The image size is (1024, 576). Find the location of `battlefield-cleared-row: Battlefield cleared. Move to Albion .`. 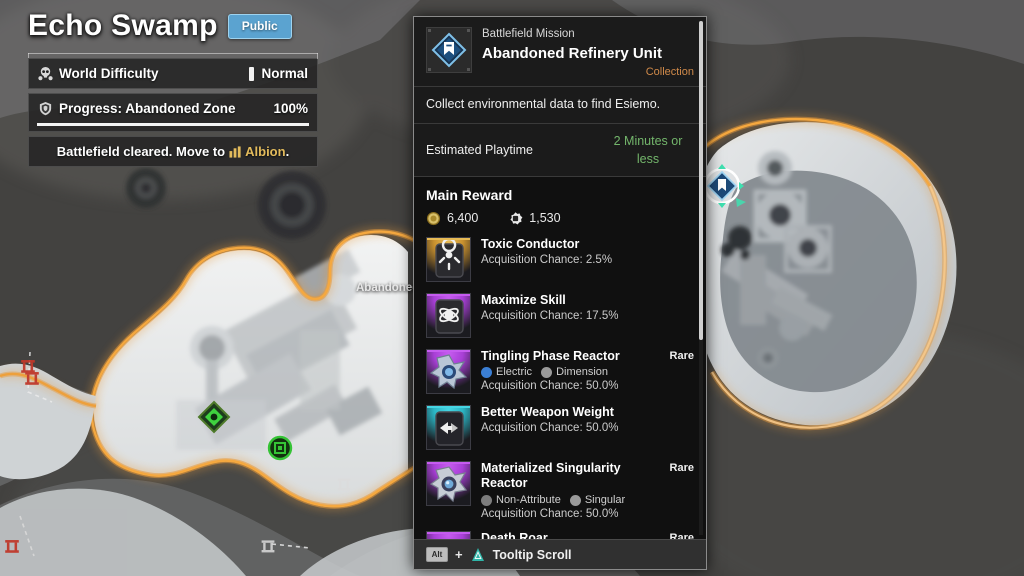

battlefield-cleared-row: Battlefield cleared. Move to Albion . is located at coordinates (173, 151).